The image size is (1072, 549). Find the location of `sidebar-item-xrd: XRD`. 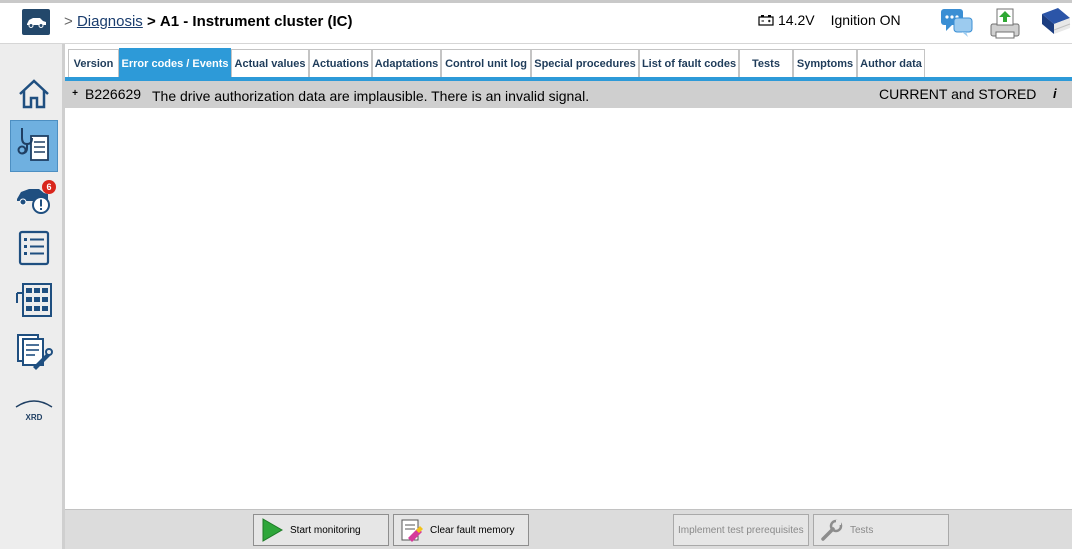

sidebar-item-xrd: XRD is located at coordinates (34, 408).